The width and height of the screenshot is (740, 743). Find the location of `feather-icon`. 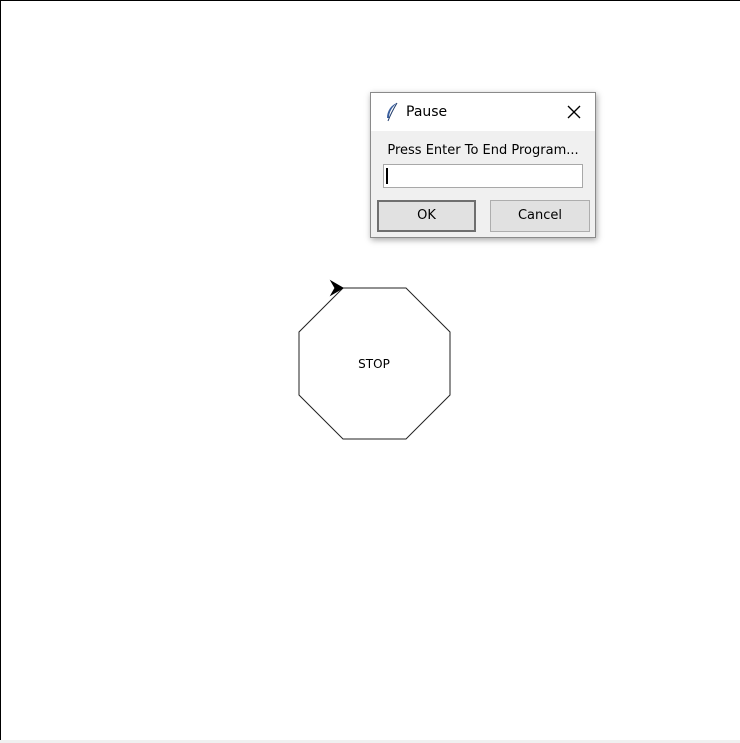

feather-icon is located at coordinates (392, 112).